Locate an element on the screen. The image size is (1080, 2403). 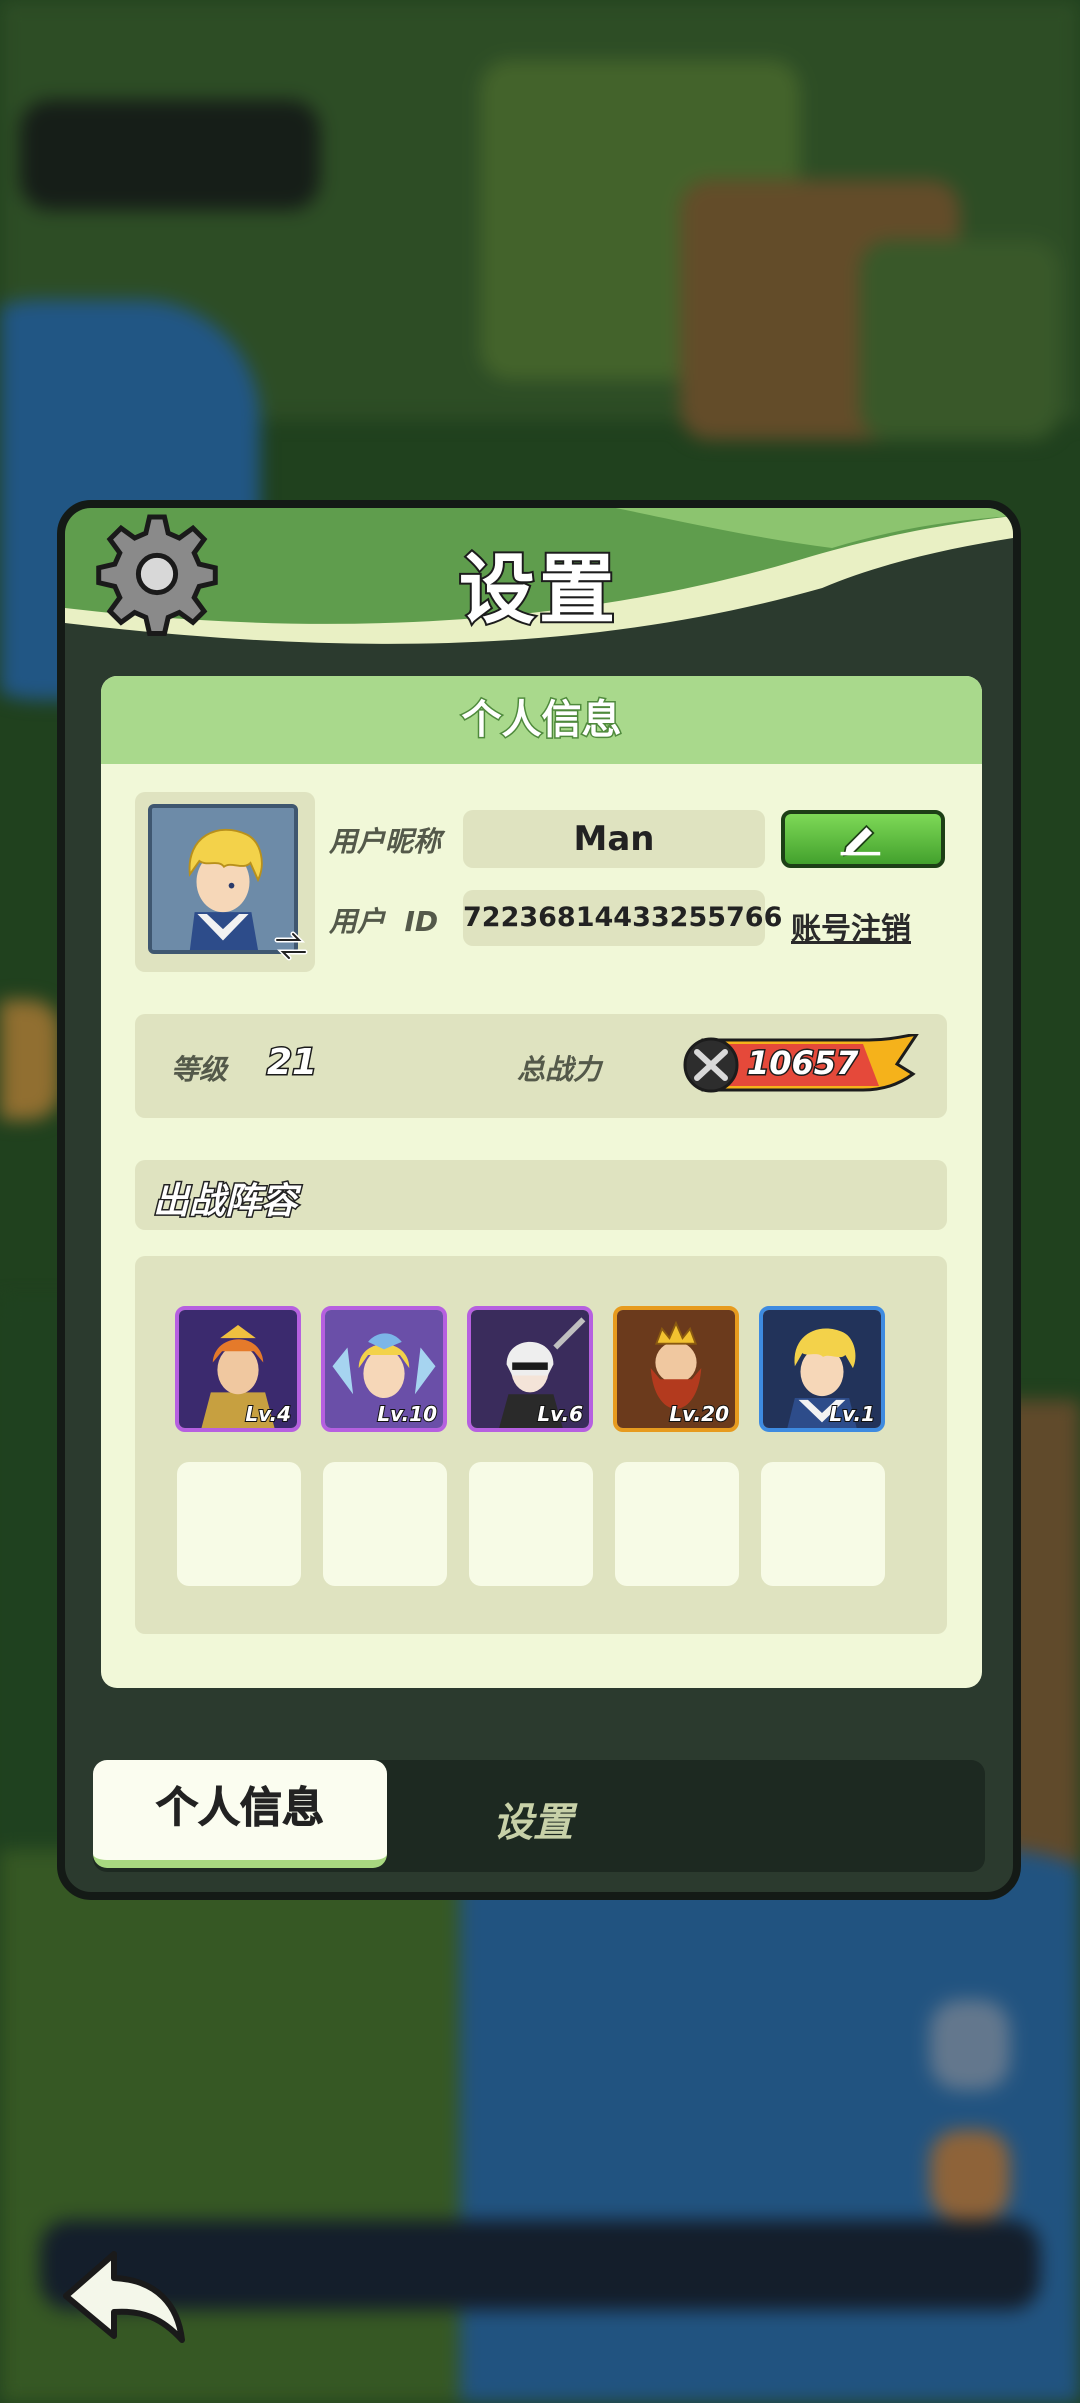
power-label: 总战力 is located at coordinates (559, 1069).